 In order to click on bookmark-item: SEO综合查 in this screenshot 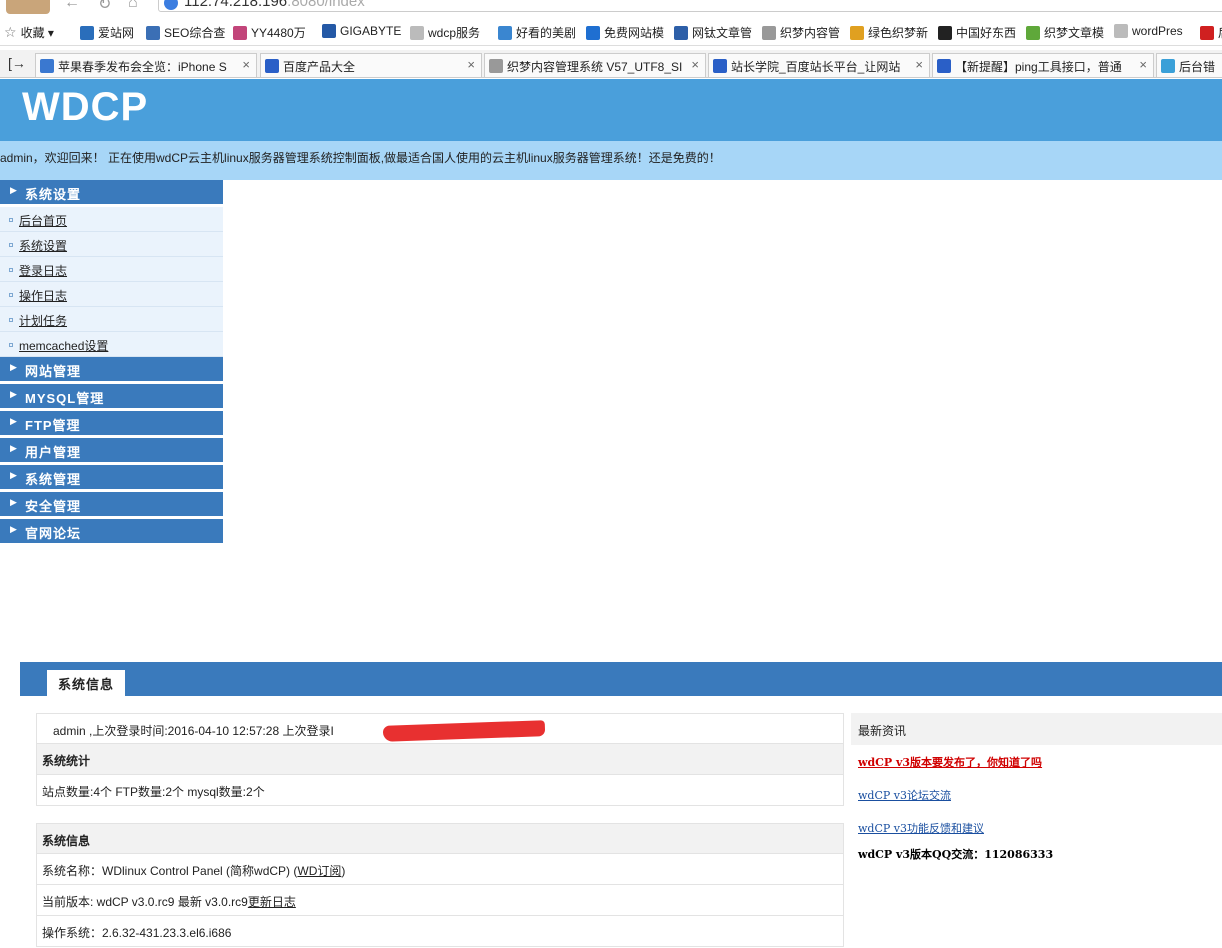, I will do `click(185, 32)`.